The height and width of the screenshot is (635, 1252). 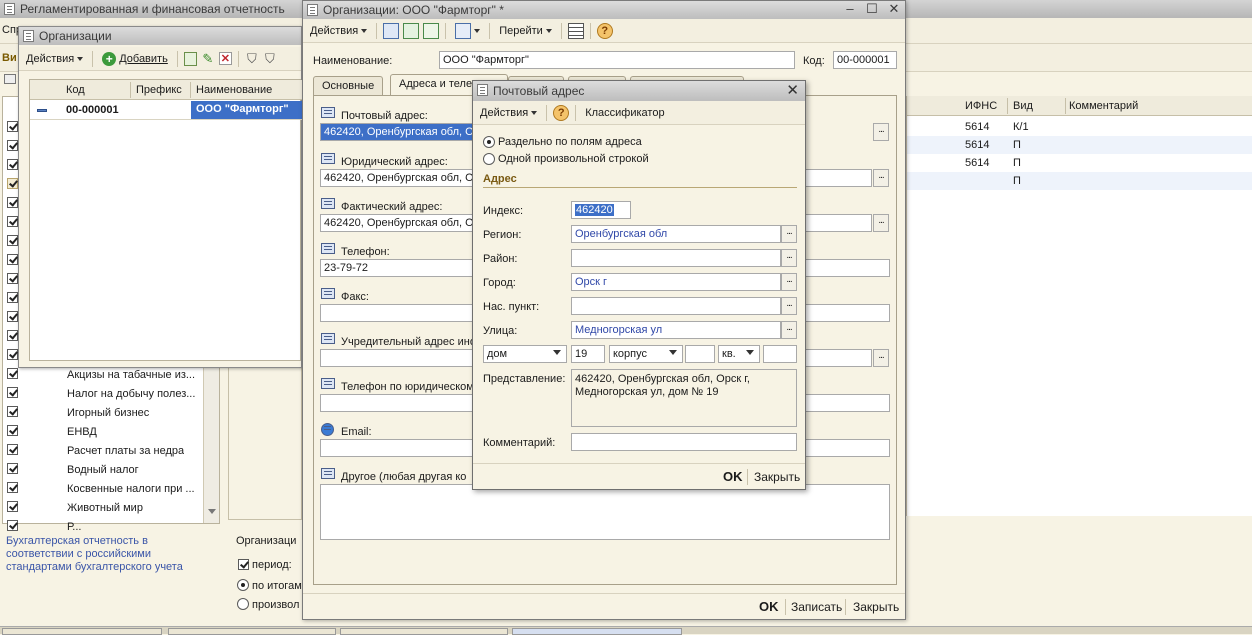 What do you see at coordinates (601, 210) in the screenshot?
I see `index-field: 462420` at bounding box center [601, 210].